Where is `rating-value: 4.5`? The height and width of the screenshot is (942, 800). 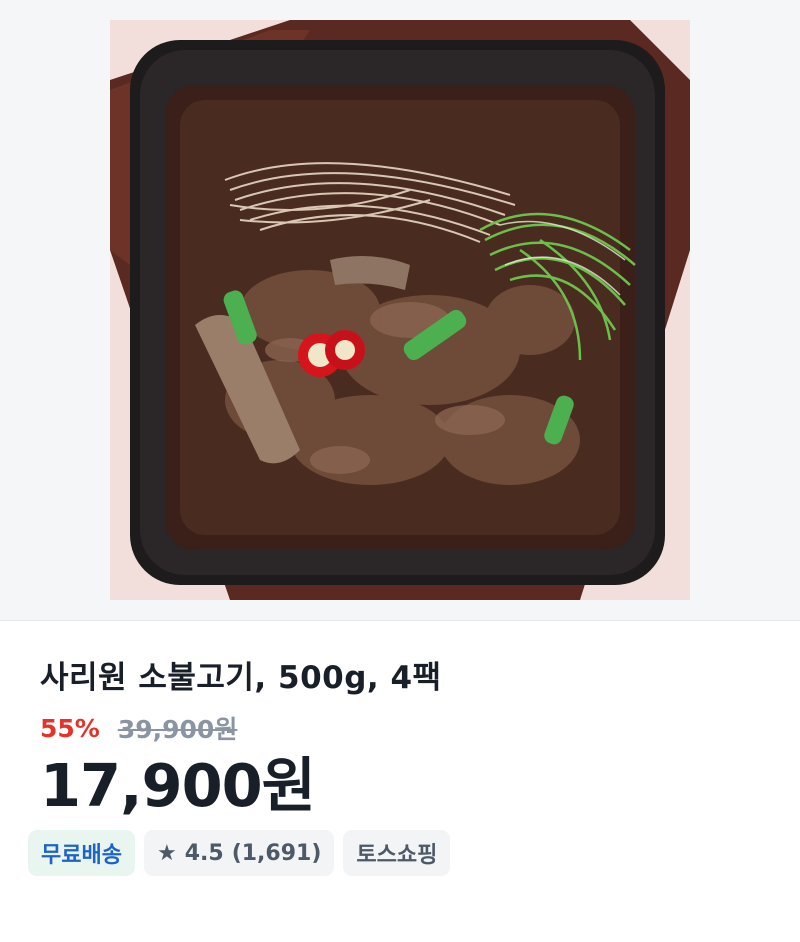
rating-value: 4.5 is located at coordinates (204, 853).